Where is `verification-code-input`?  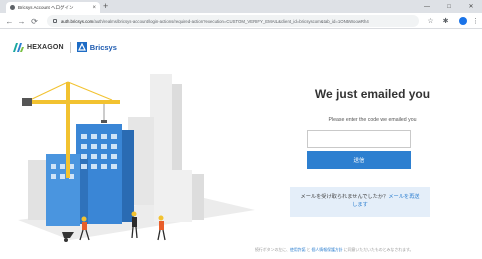 verification-code-input is located at coordinates (359, 139).